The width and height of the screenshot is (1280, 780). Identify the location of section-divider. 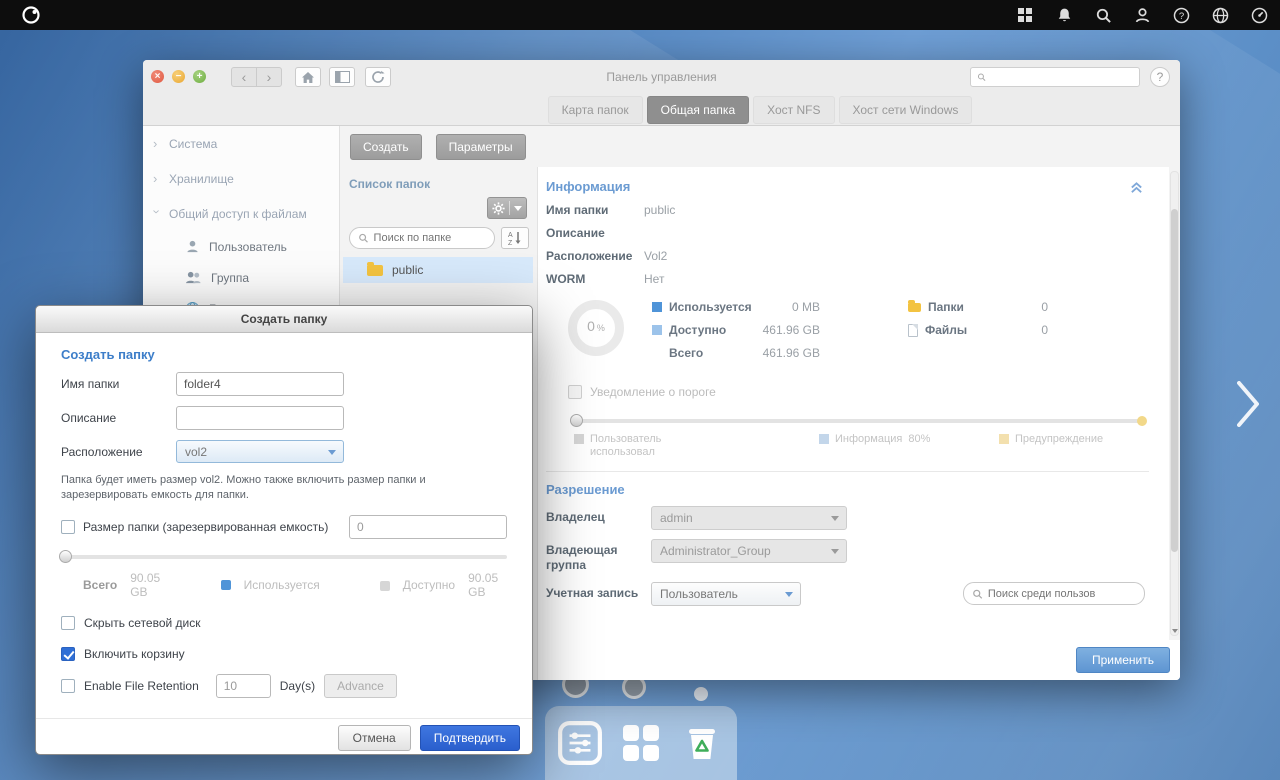
(847, 471).